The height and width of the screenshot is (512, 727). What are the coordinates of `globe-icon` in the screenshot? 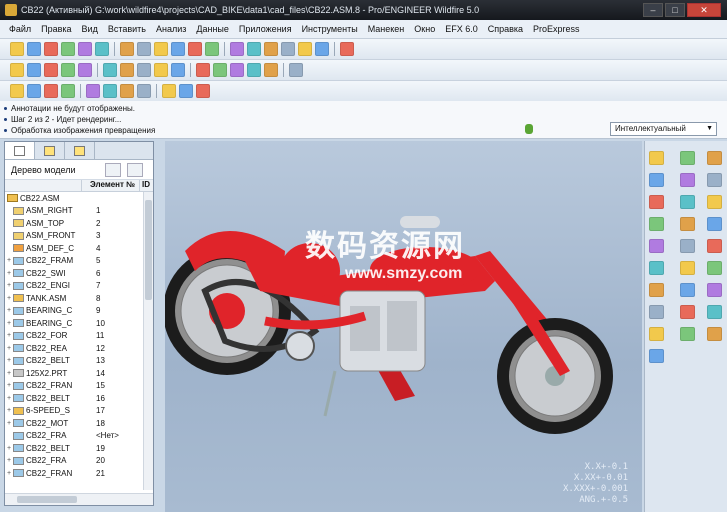 It's located at (186, 91).